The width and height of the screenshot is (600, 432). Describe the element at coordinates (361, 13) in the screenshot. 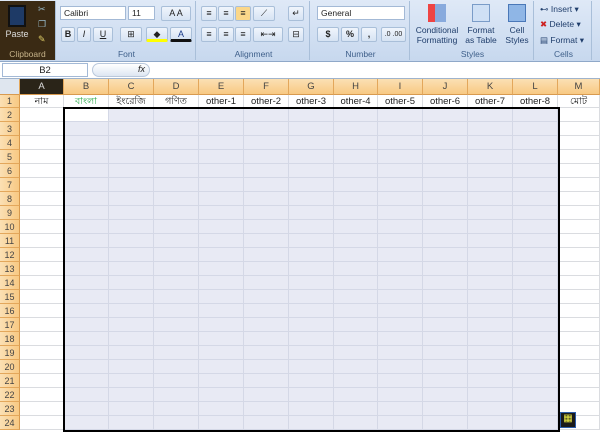

I see `number-format-select: General` at that location.